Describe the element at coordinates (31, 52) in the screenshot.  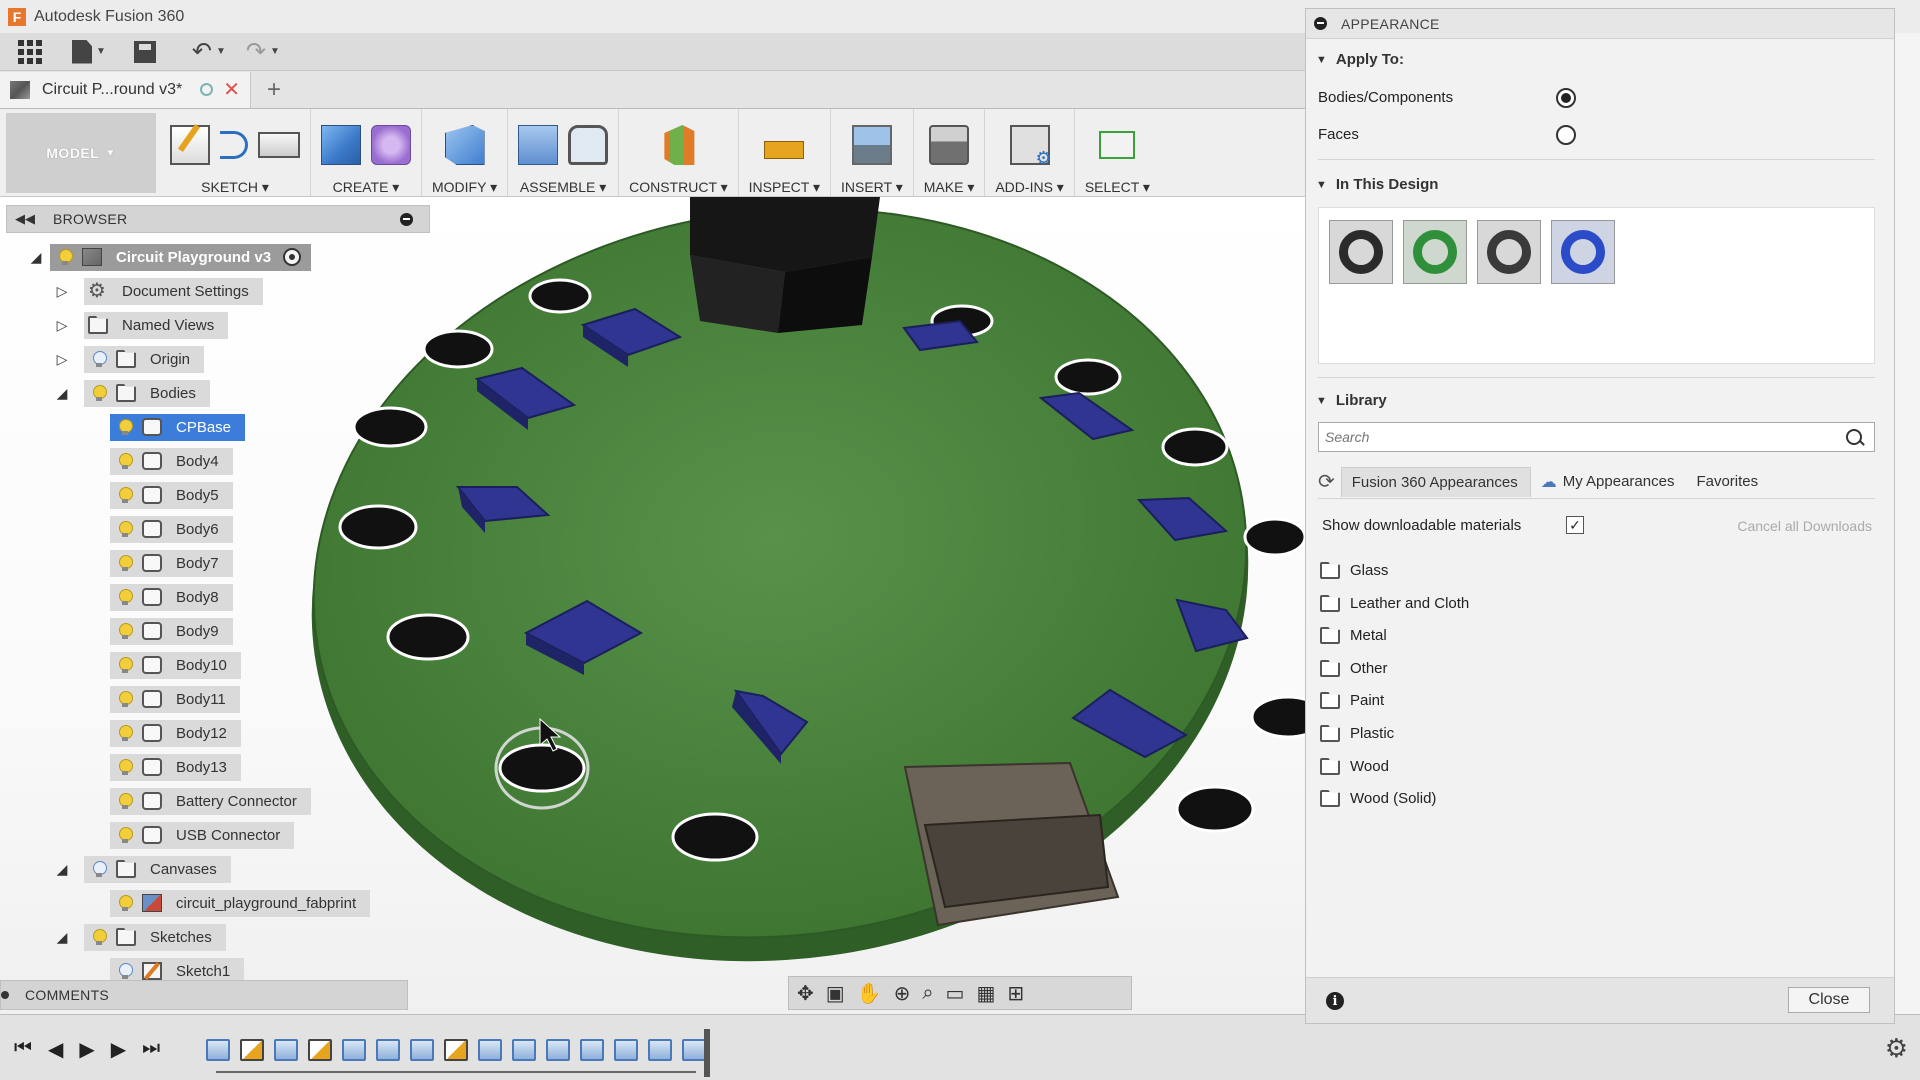
I see `data-panel-button` at that location.